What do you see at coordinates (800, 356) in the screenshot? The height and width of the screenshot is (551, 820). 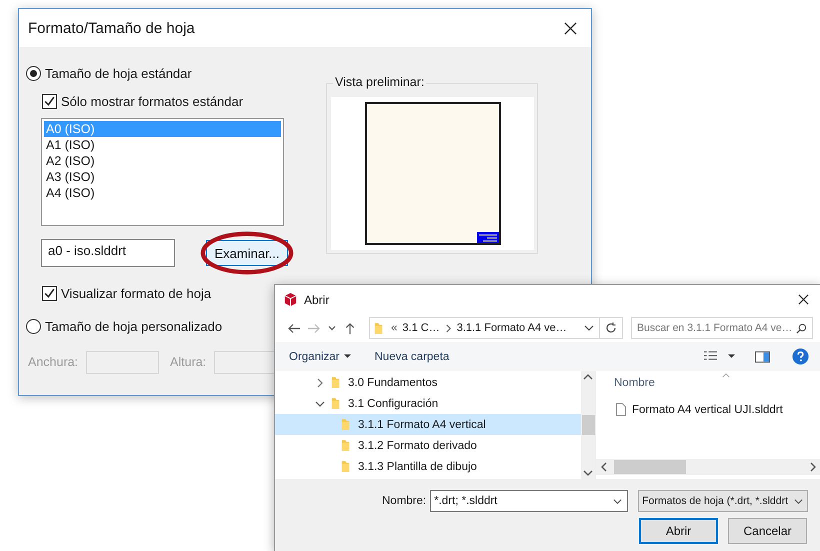 I see `help-icon` at bounding box center [800, 356].